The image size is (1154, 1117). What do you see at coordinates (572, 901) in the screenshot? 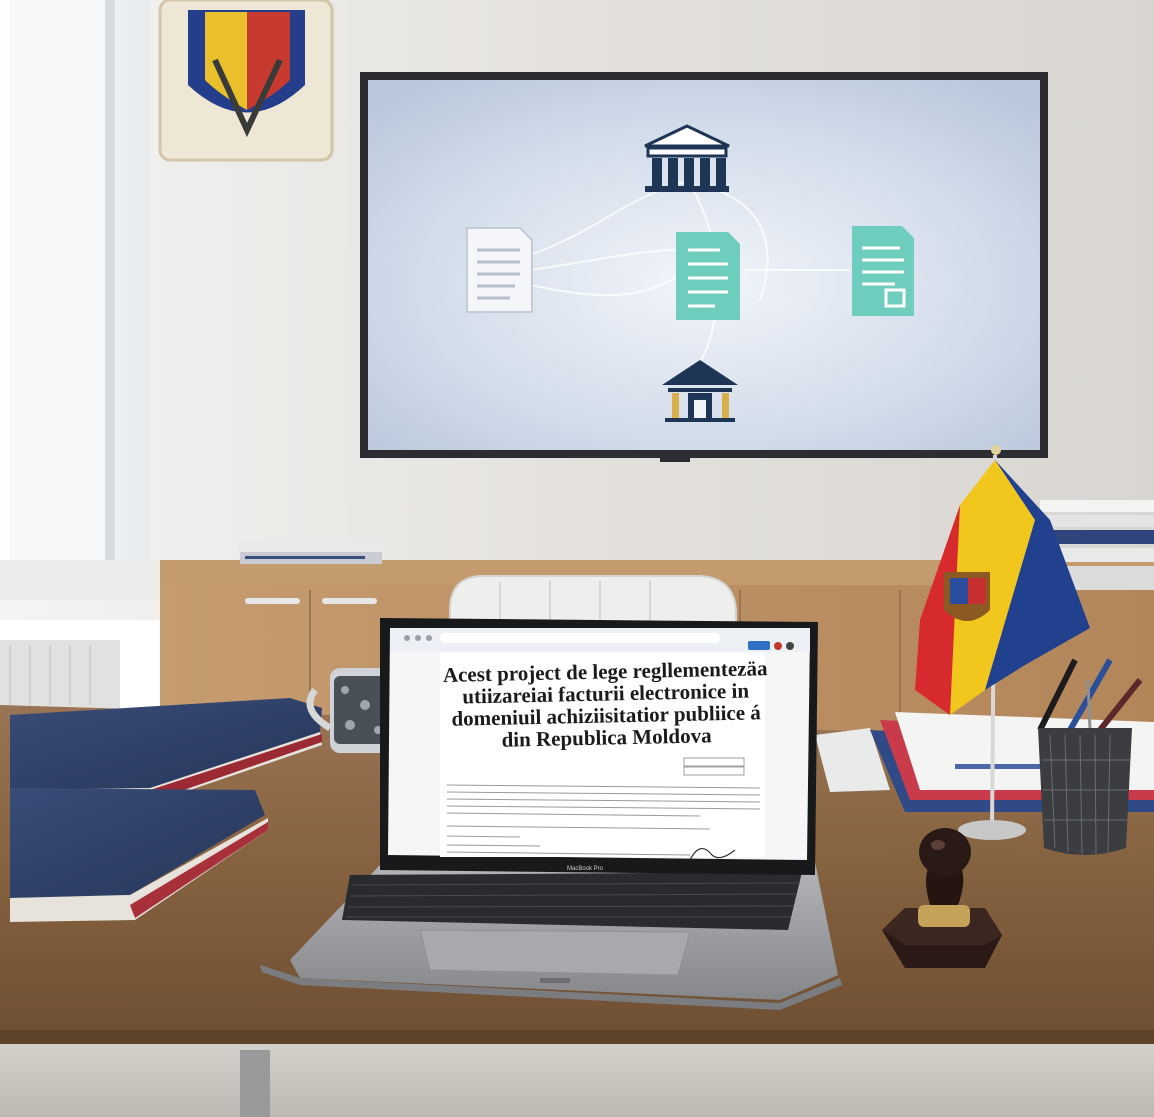
I see `keyboard` at bounding box center [572, 901].